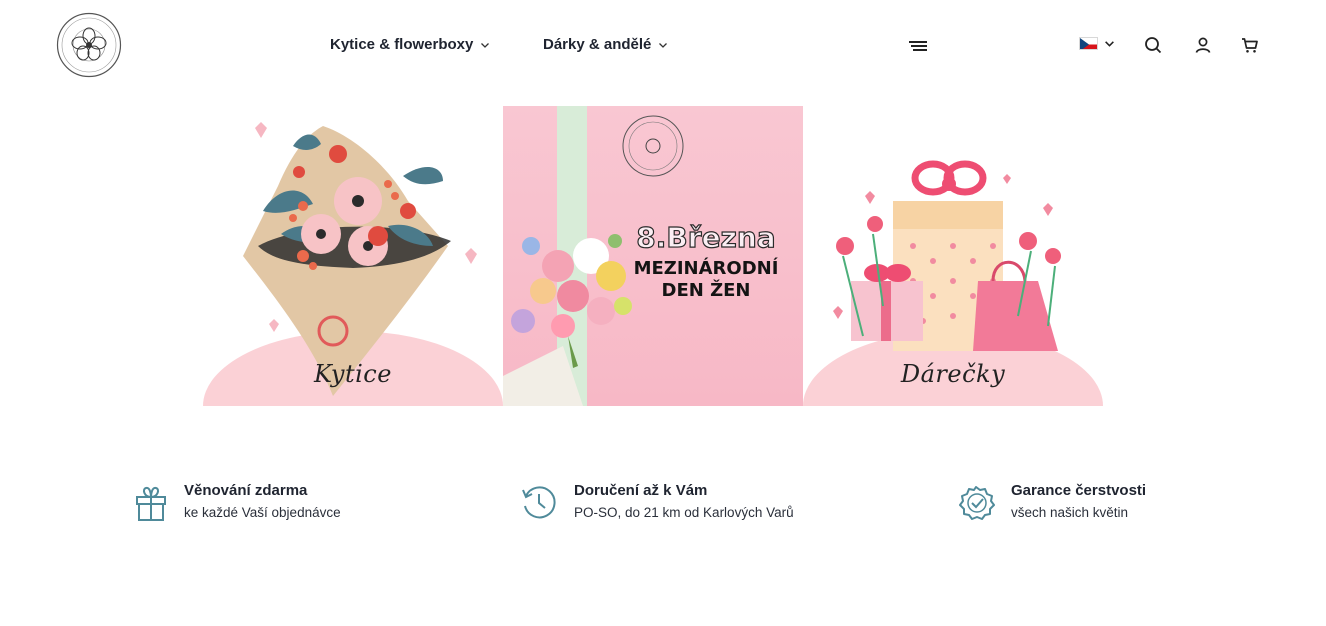  I want to click on feature-freshness-title: Garance čerstvosti, so click(1079, 490).